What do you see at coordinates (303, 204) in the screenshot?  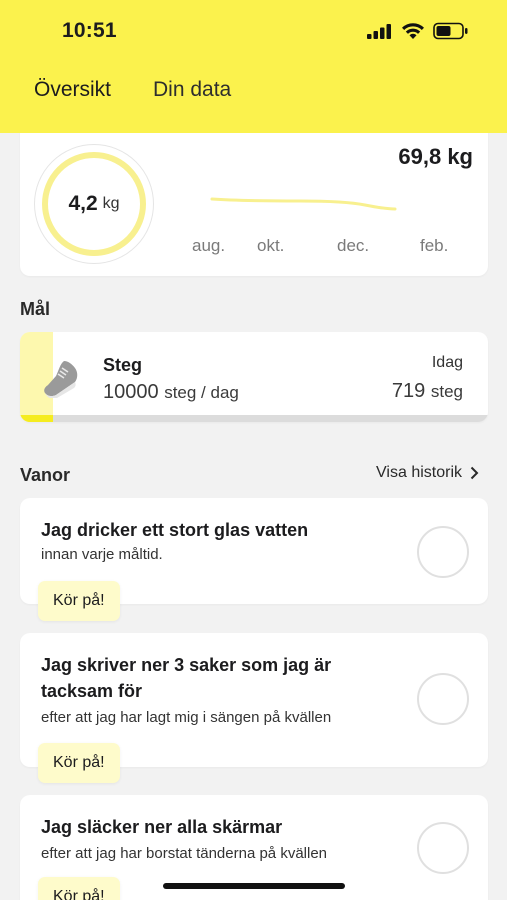 I see `weight-trend-line` at bounding box center [303, 204].